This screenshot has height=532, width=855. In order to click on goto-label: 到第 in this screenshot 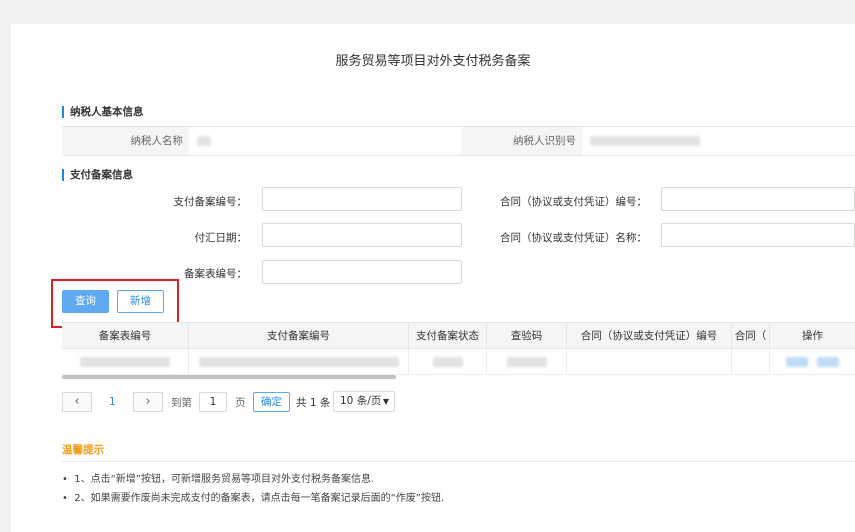, I will do `click(181, 403)`.